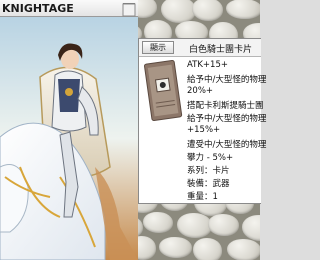  I want to click on card-window-title-bar: KNIGHTAGE ×, so click(69, 8).